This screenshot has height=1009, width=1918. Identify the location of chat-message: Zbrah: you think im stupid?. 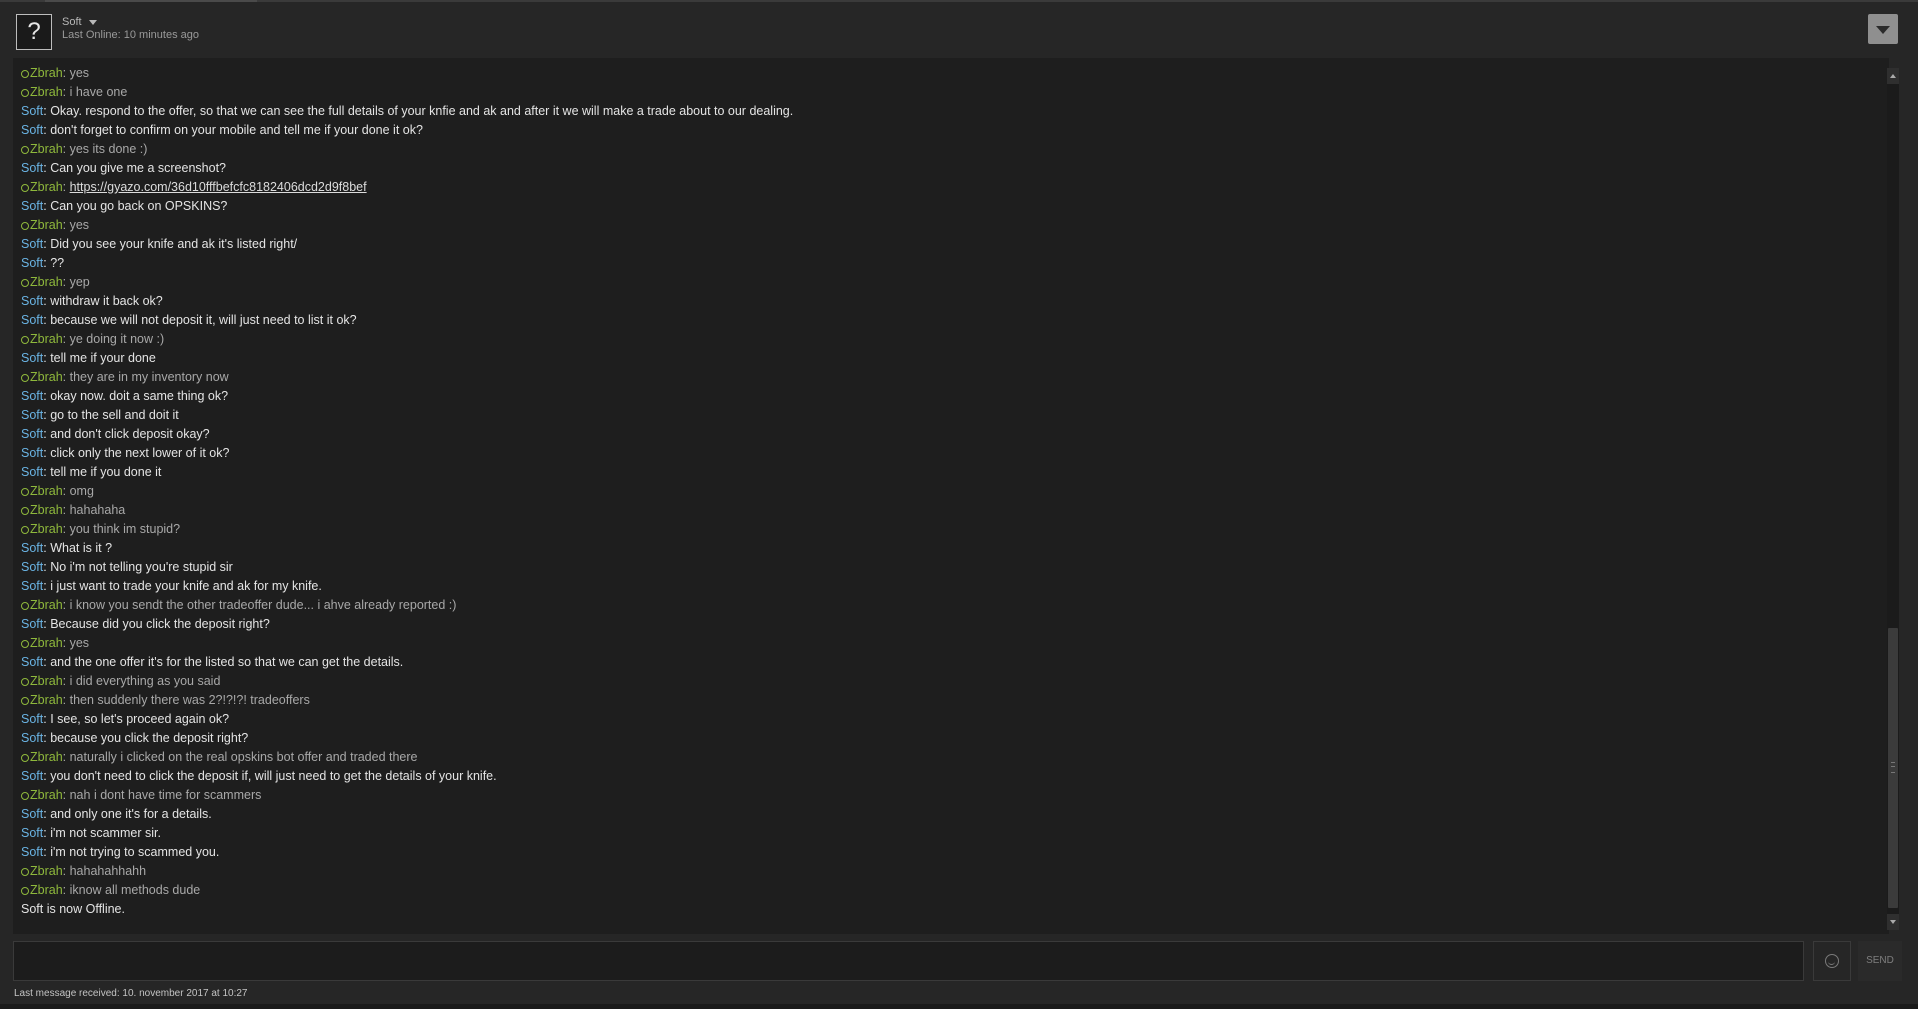
(946, 529).